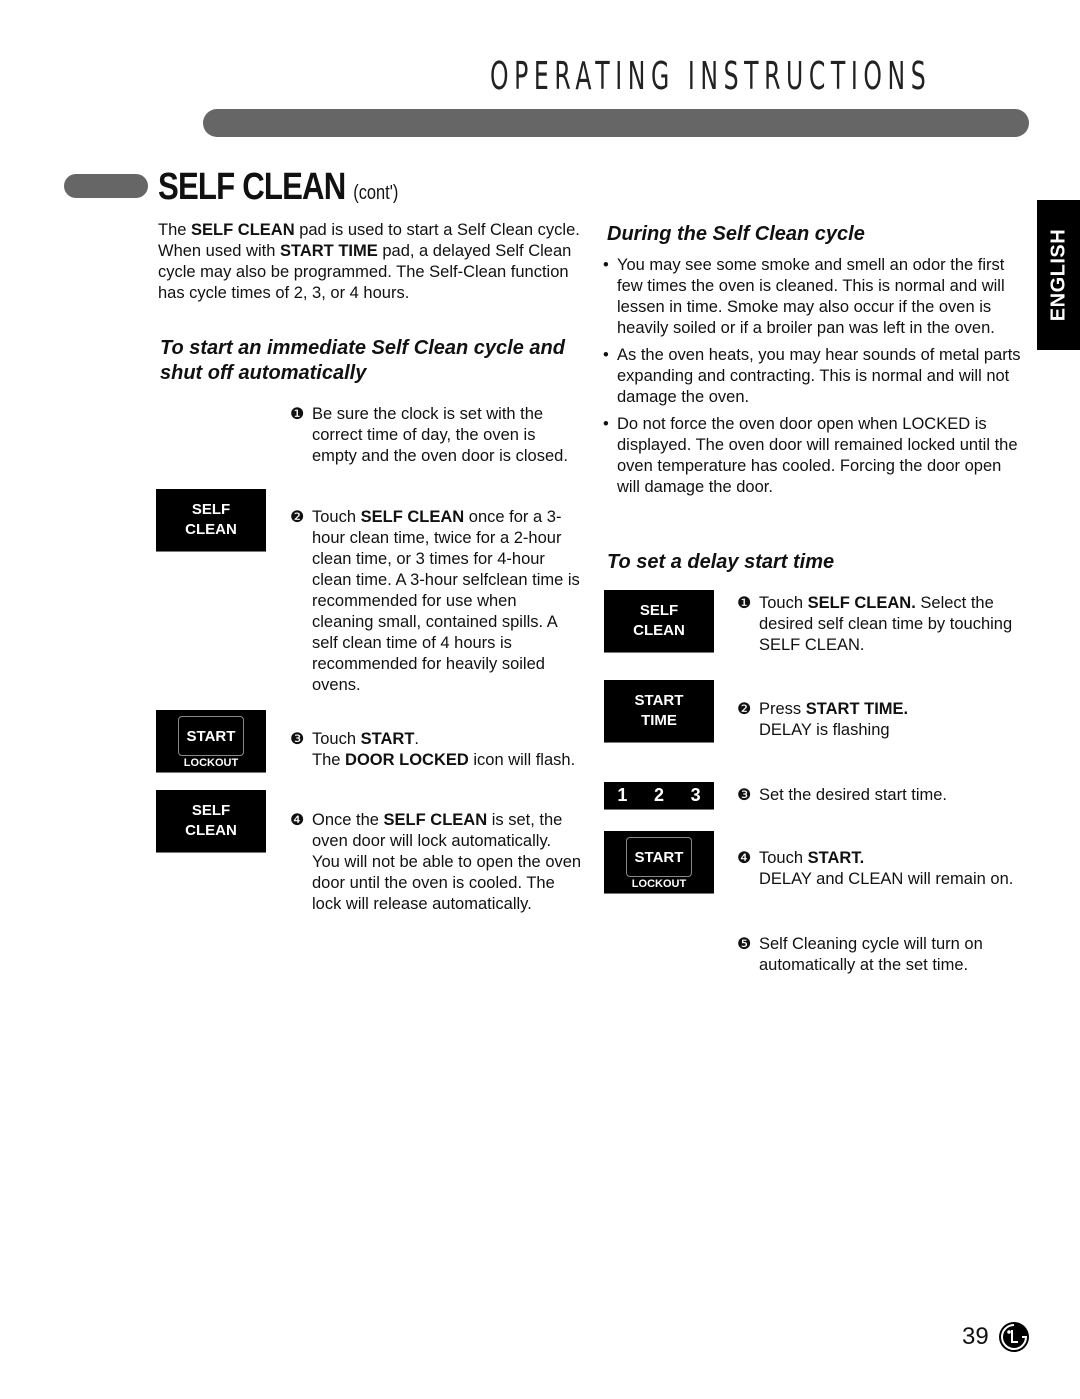 Image resolution: width=1080 pixels, height=1399 pixels. I want to click on pad-label: TIME, so click(659, 720).